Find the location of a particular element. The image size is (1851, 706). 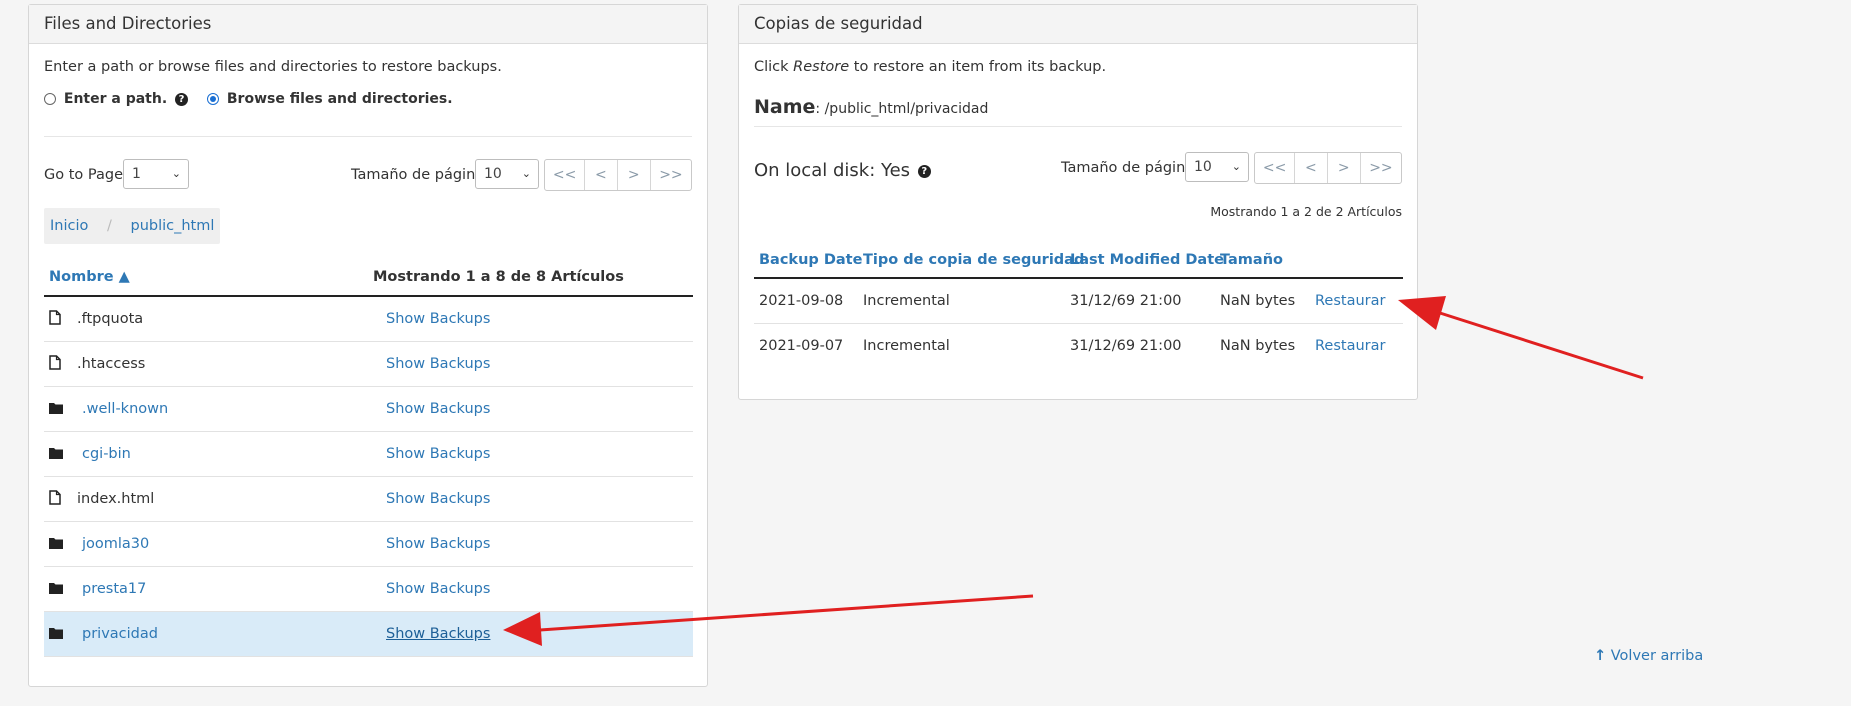

goto-page-label: Go to Page: is located at coordinates (86, 175).